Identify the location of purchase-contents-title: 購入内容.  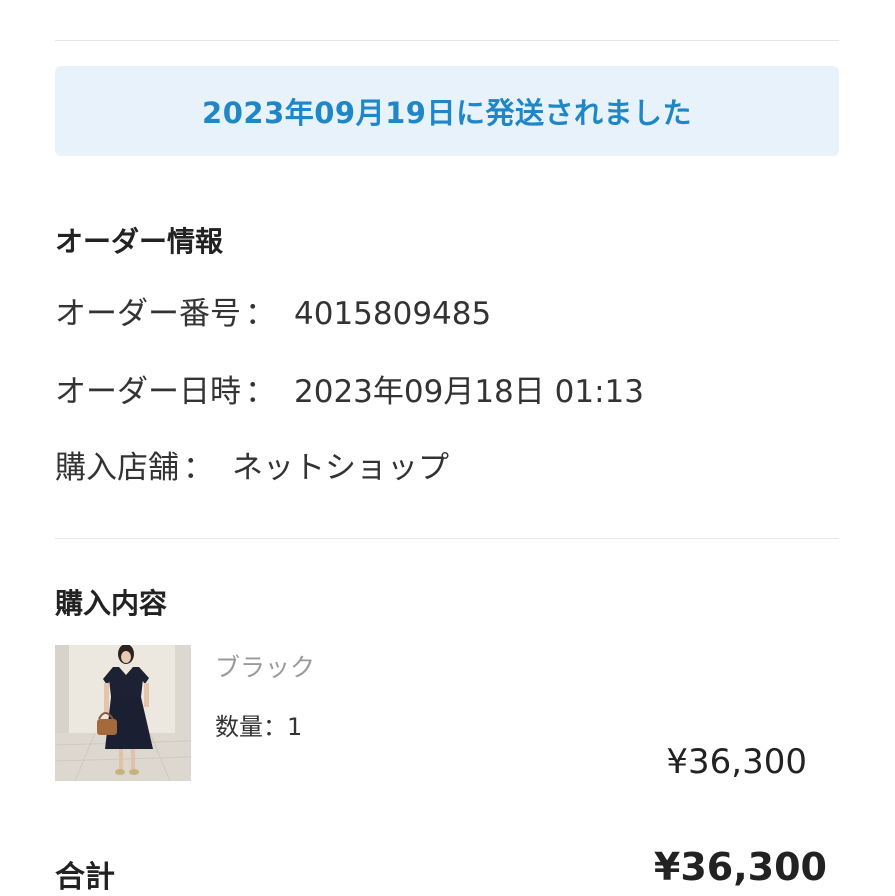
(111, 603).